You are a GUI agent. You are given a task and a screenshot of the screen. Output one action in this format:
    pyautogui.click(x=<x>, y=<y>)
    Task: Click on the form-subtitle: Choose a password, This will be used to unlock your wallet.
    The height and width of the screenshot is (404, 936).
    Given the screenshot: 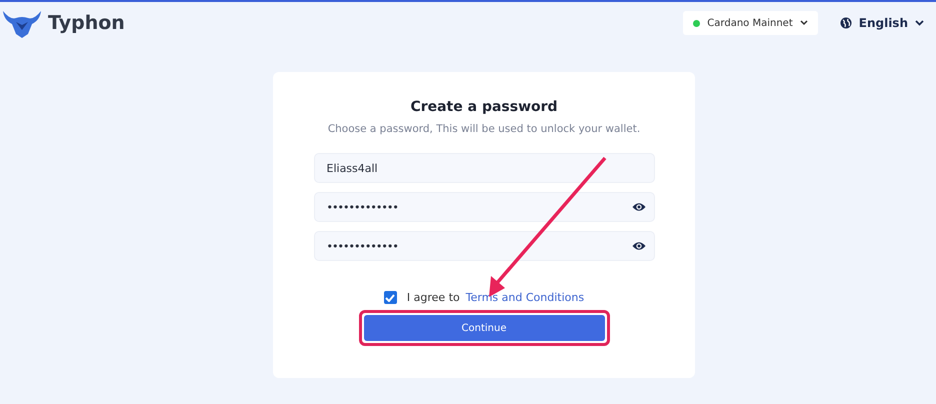 What is the action you would take?
    pyautogui.click(x=484, y=129)
    